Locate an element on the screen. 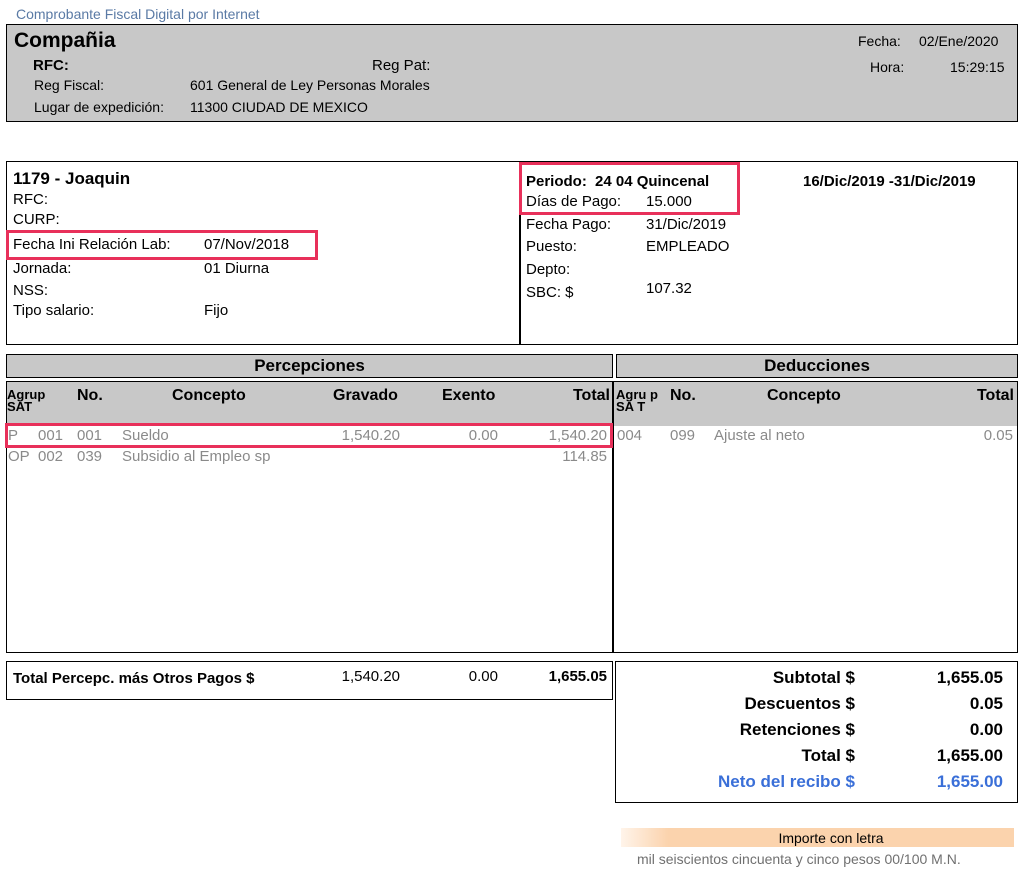 The height and width of the screenshot is (874, 1024). ded-header-concepto: Concepto is located at coordinates (804, 395).